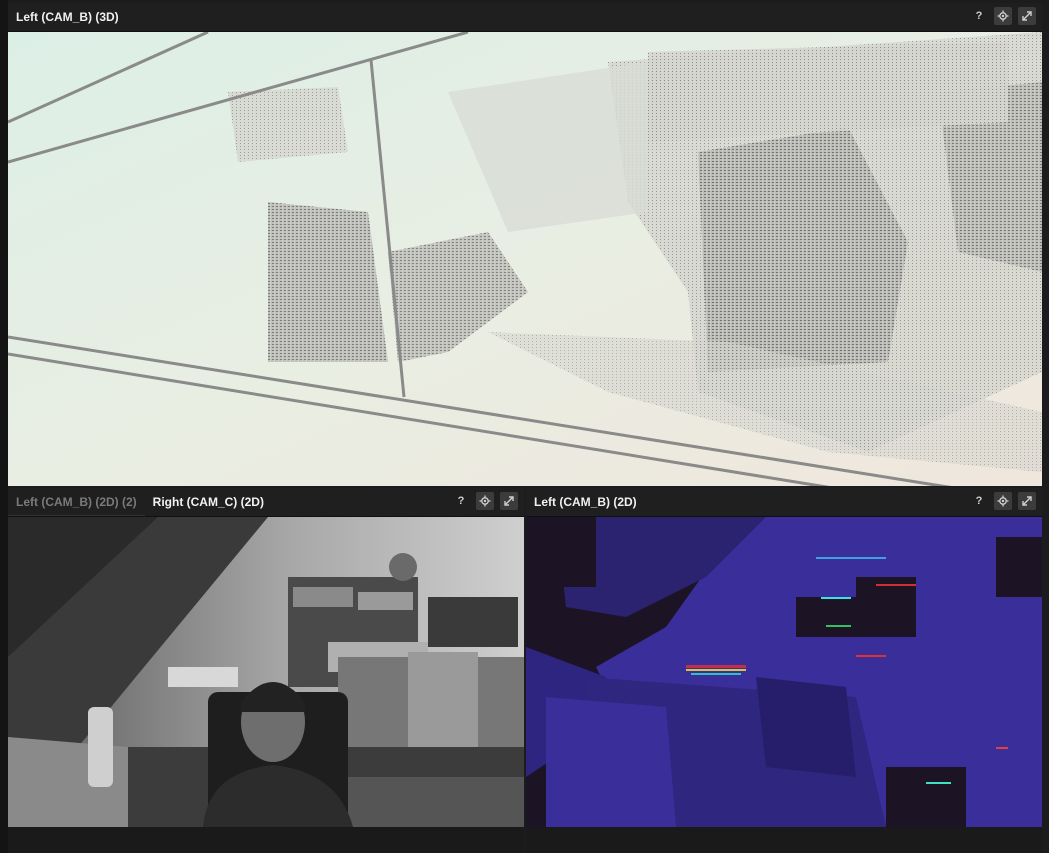  I want to click on panel-header: Left (CAM_B) (3D) ?, so click(525, 17).